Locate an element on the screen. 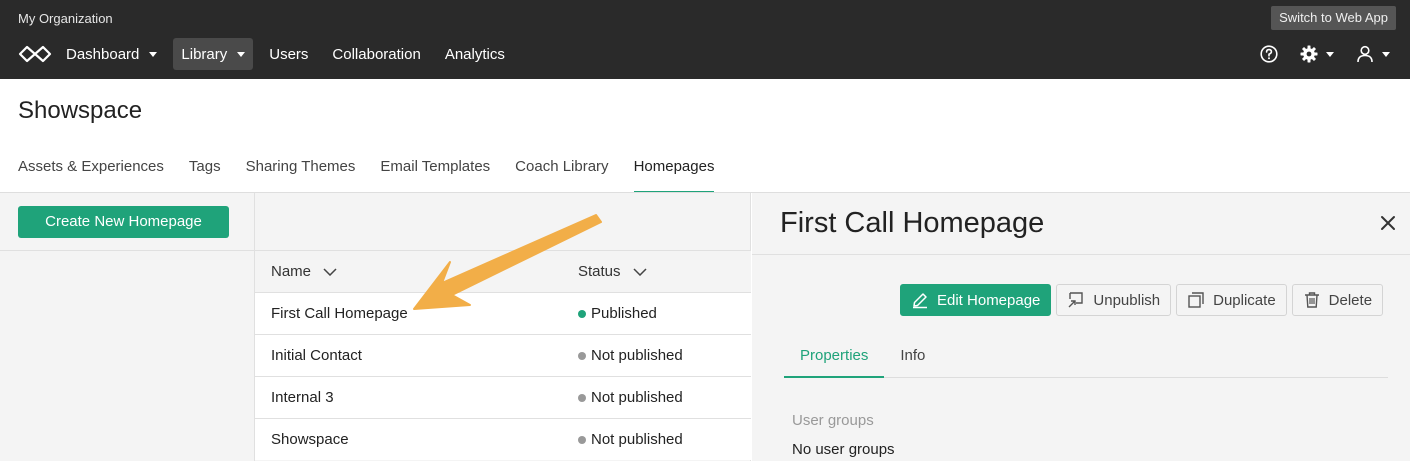  top-right-icons is located at coordinates (1314, 54).